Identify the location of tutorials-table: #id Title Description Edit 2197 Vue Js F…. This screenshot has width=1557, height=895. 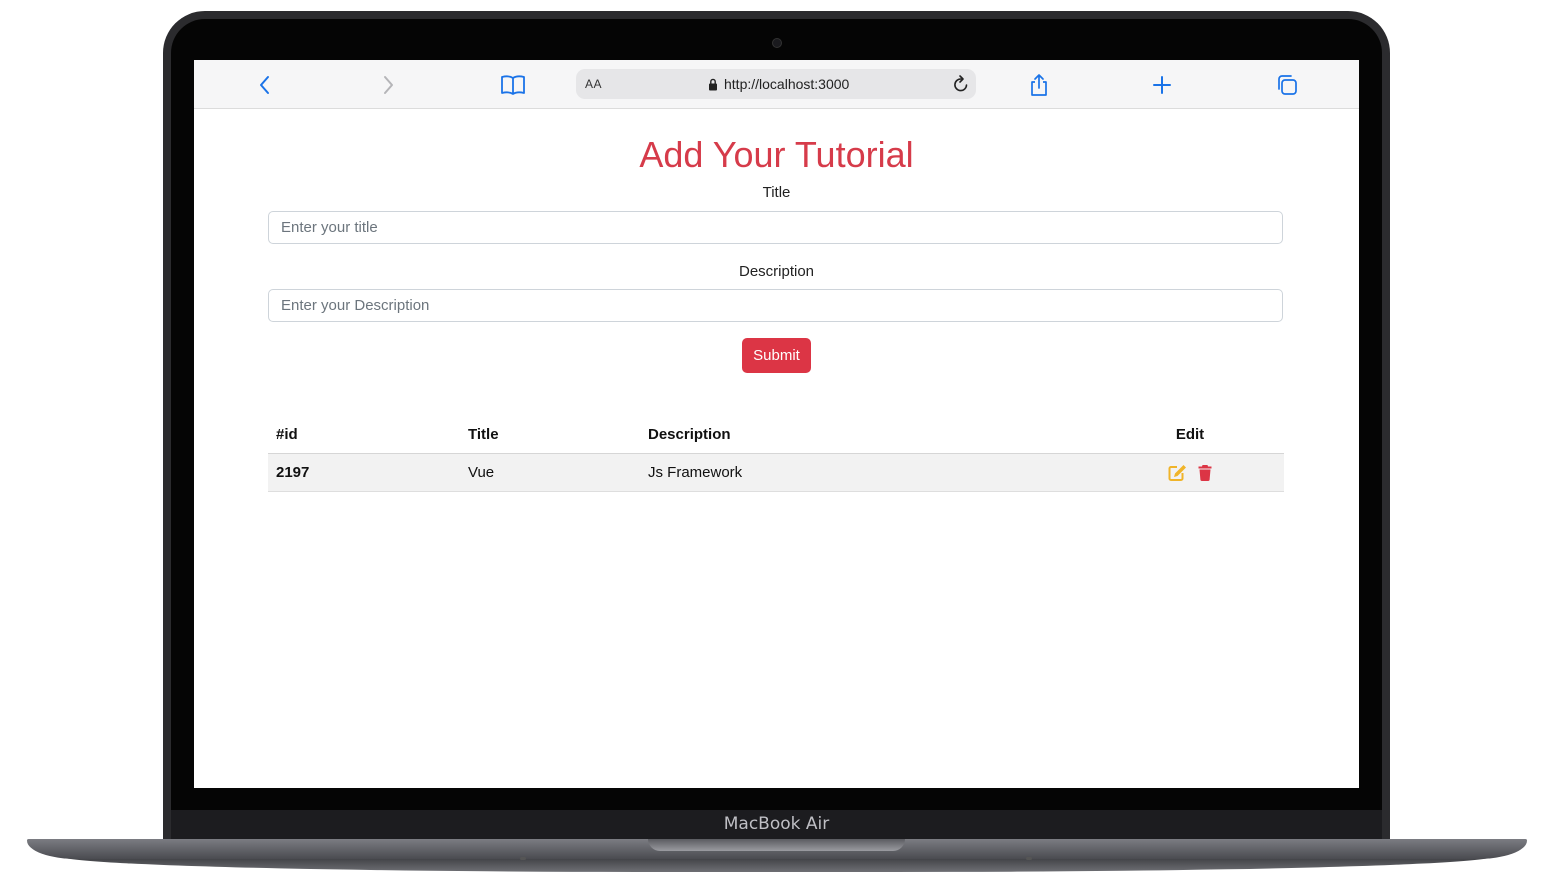
(776, 454).